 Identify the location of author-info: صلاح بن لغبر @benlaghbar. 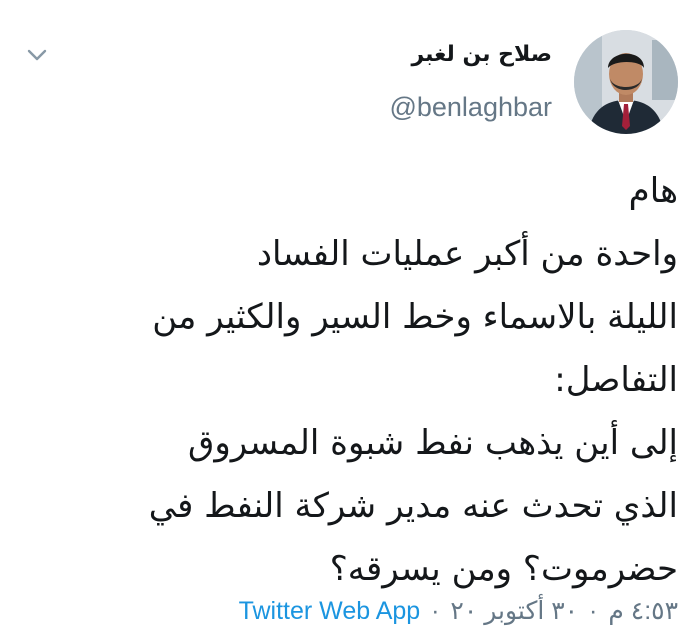
(470, 81).